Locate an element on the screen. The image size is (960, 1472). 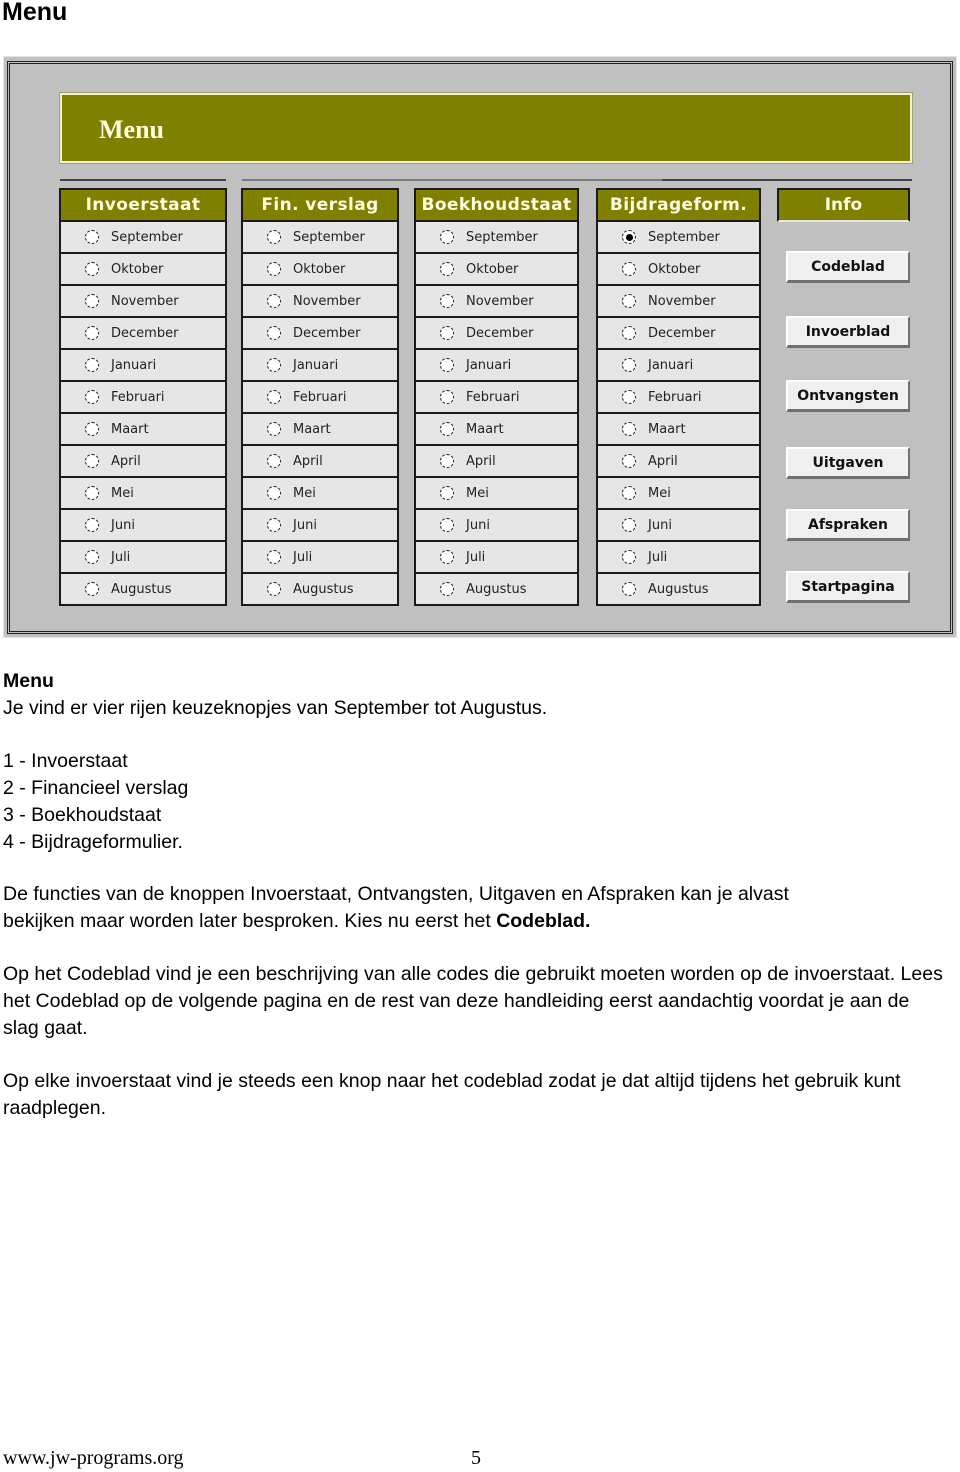
uitgaven-button: Uitgaven is located at coordinates (848, 463).